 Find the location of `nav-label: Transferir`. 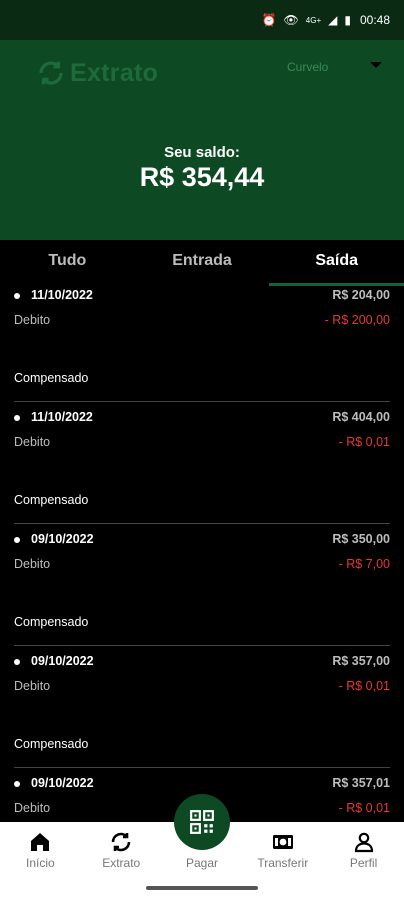

nav-label: Transferir is located at coordinates (283, 863).